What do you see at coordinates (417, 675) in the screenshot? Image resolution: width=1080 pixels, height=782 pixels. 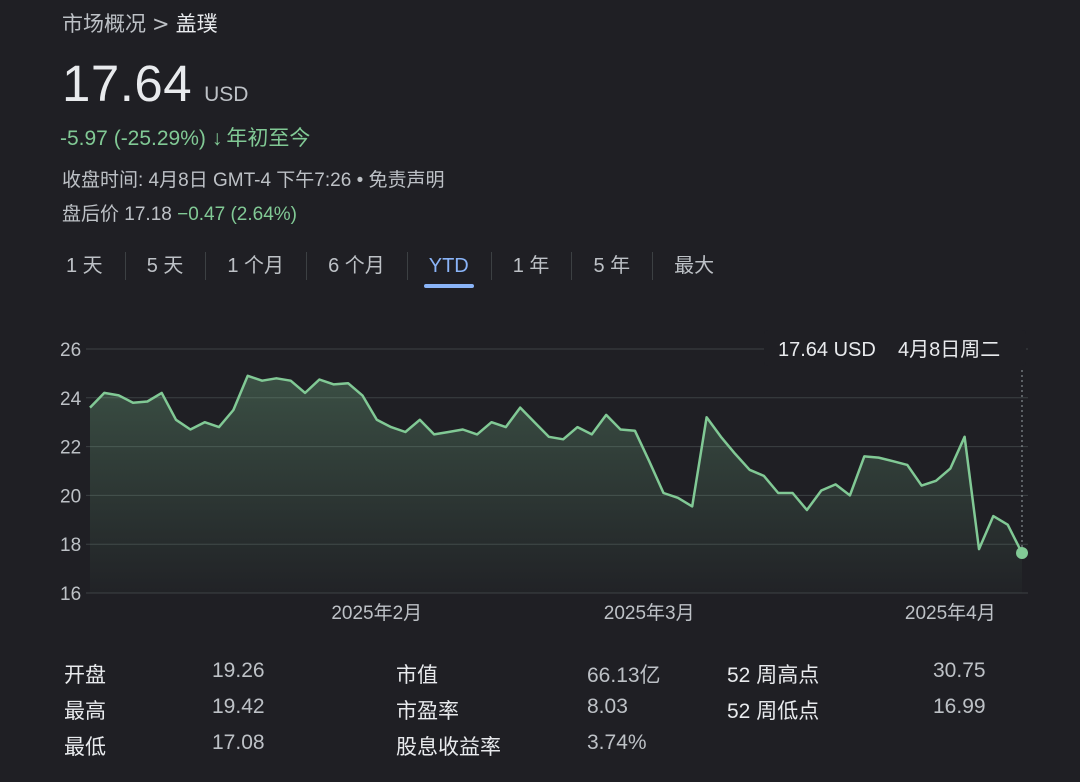 I see `stat-mktcap-label: 市值` at bounding box center [417, 675].